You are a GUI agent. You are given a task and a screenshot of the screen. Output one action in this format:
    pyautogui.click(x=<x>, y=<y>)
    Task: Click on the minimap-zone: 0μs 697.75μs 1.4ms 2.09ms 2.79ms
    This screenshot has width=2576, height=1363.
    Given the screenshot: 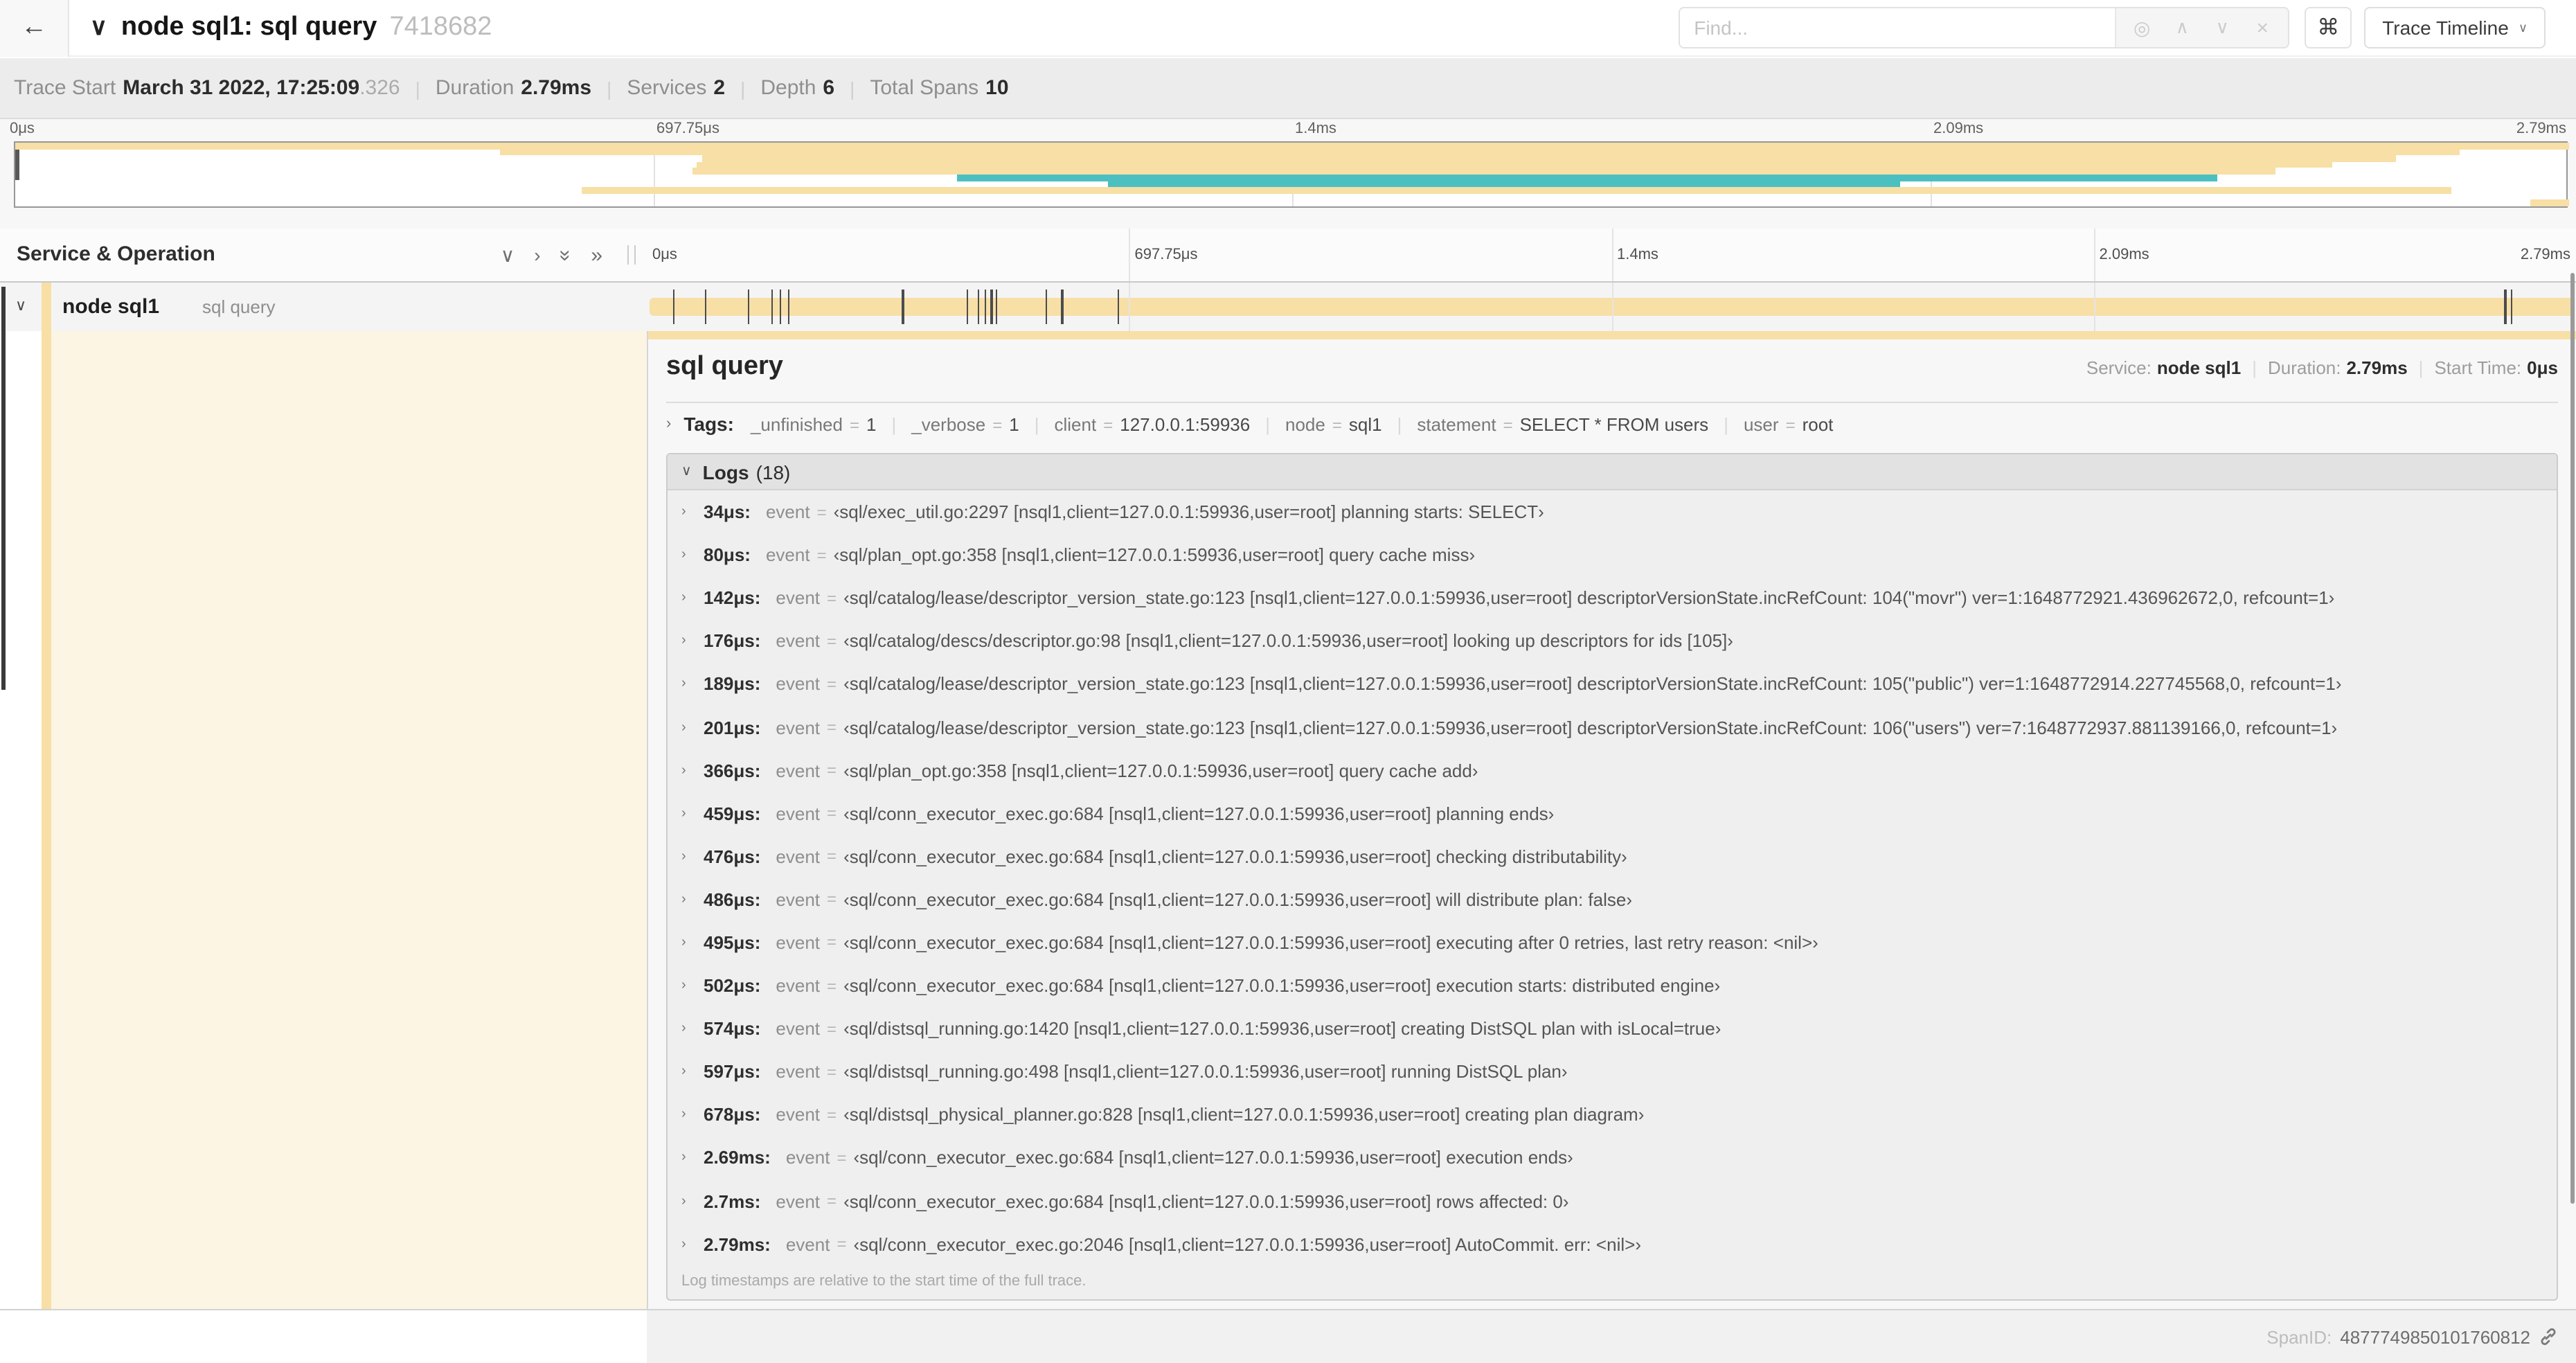 What is the action you would take?
    pyautogui.click(x=1288, y=174)
    